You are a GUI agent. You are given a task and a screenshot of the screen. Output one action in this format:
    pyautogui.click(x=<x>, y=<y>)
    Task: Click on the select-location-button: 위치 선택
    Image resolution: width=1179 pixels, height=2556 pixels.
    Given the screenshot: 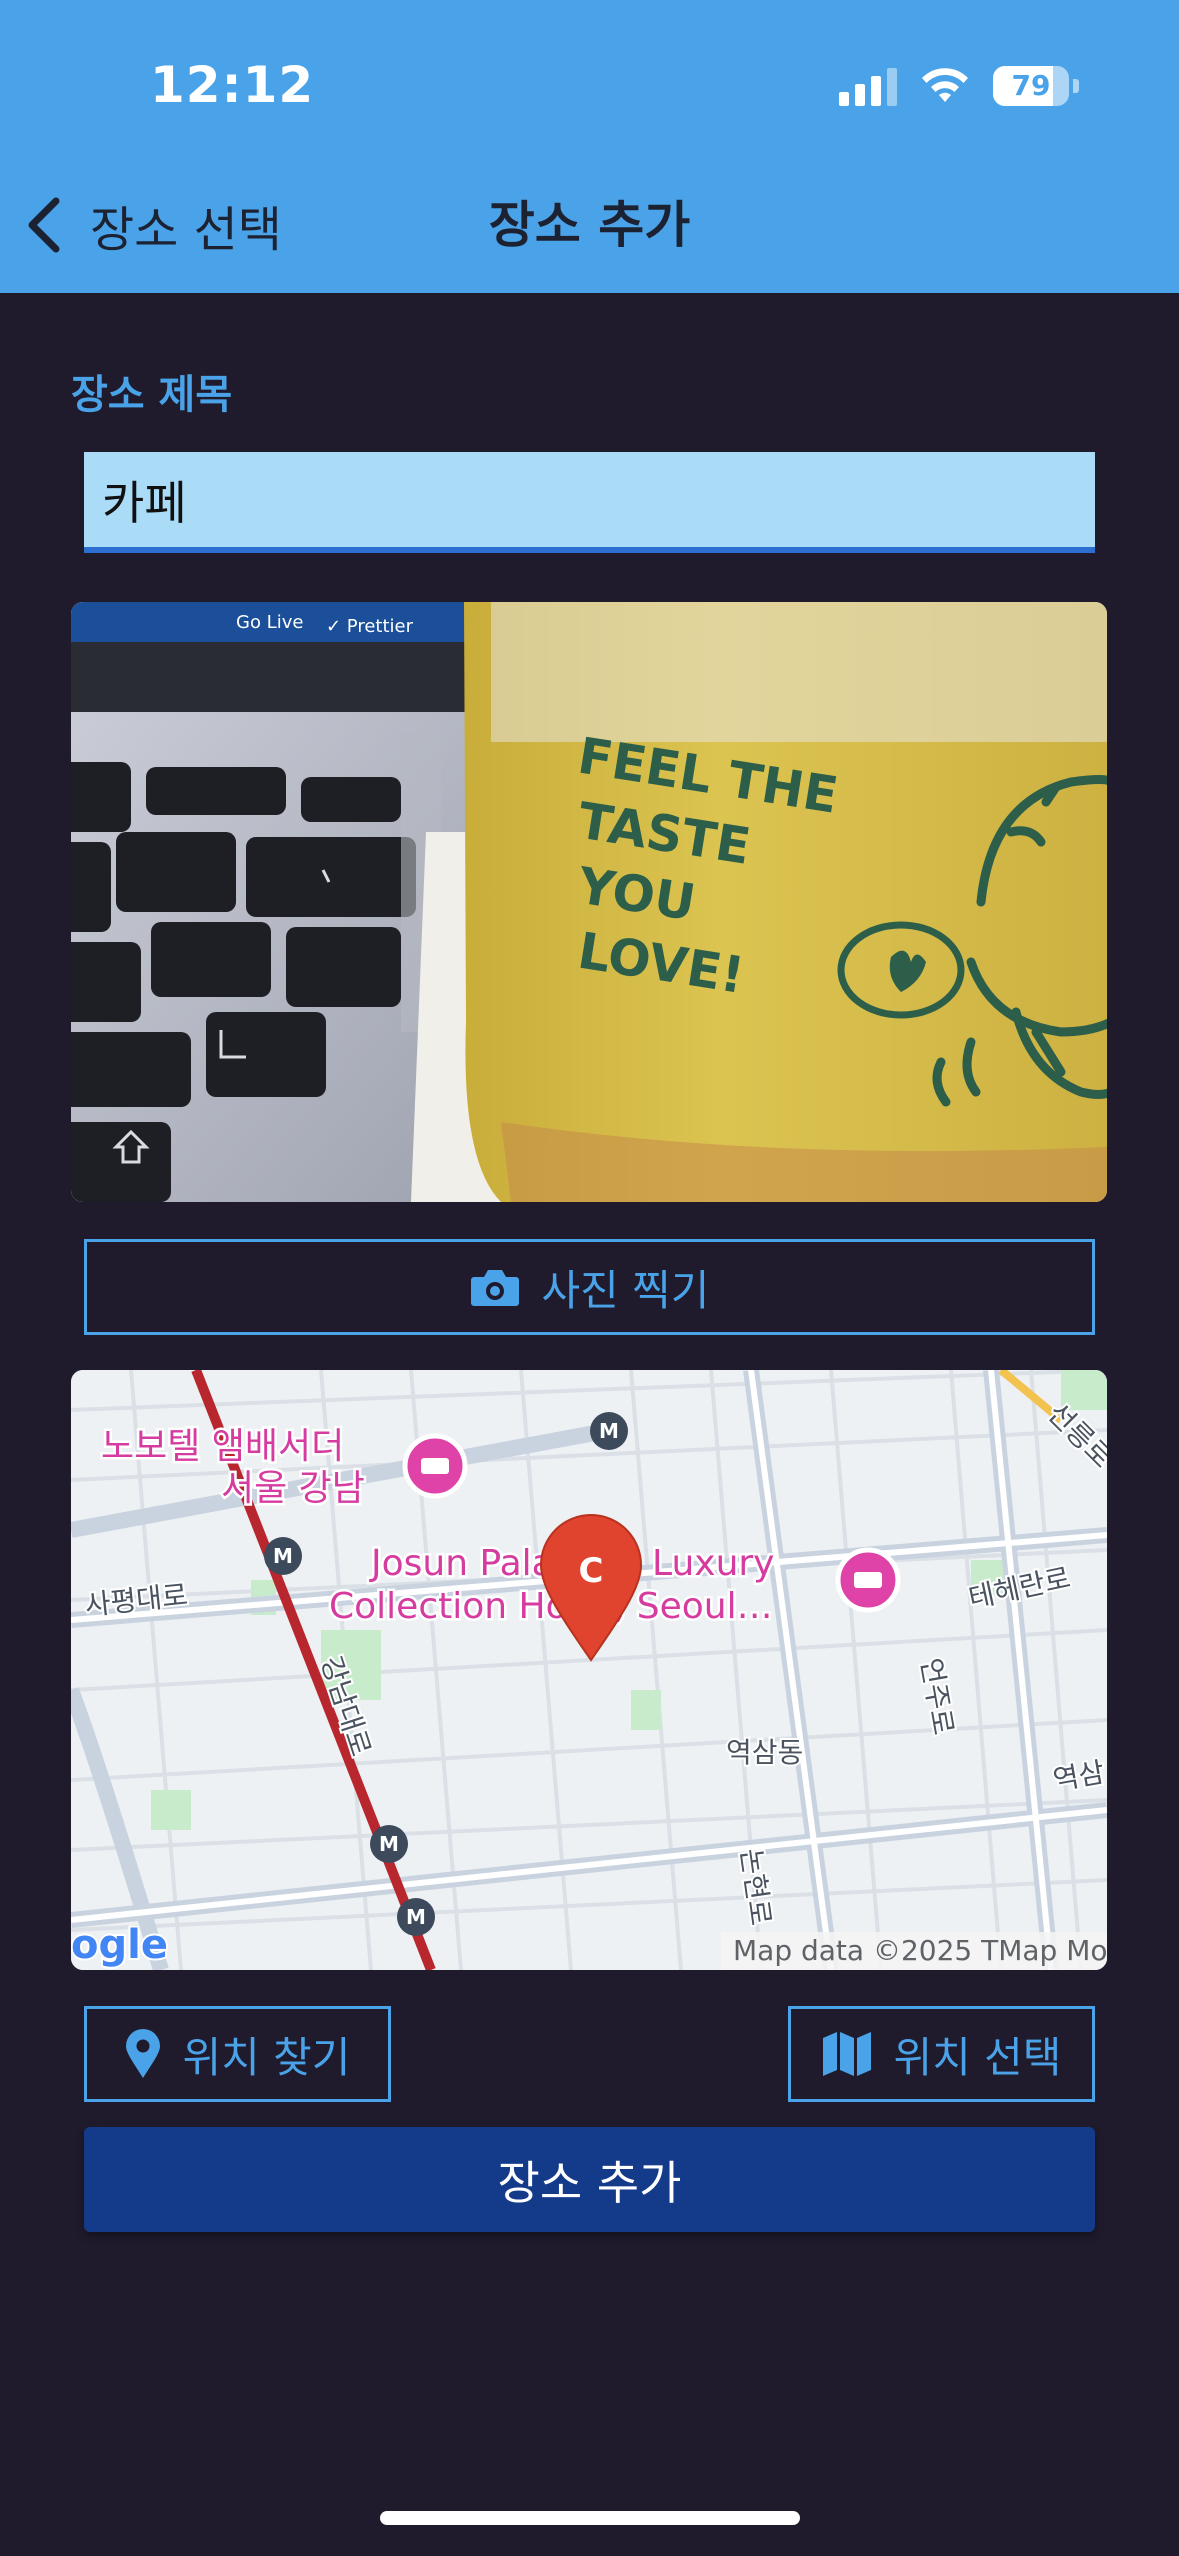 What is the action you would take?
    pyautogui.click(x=941, y=2054)
    